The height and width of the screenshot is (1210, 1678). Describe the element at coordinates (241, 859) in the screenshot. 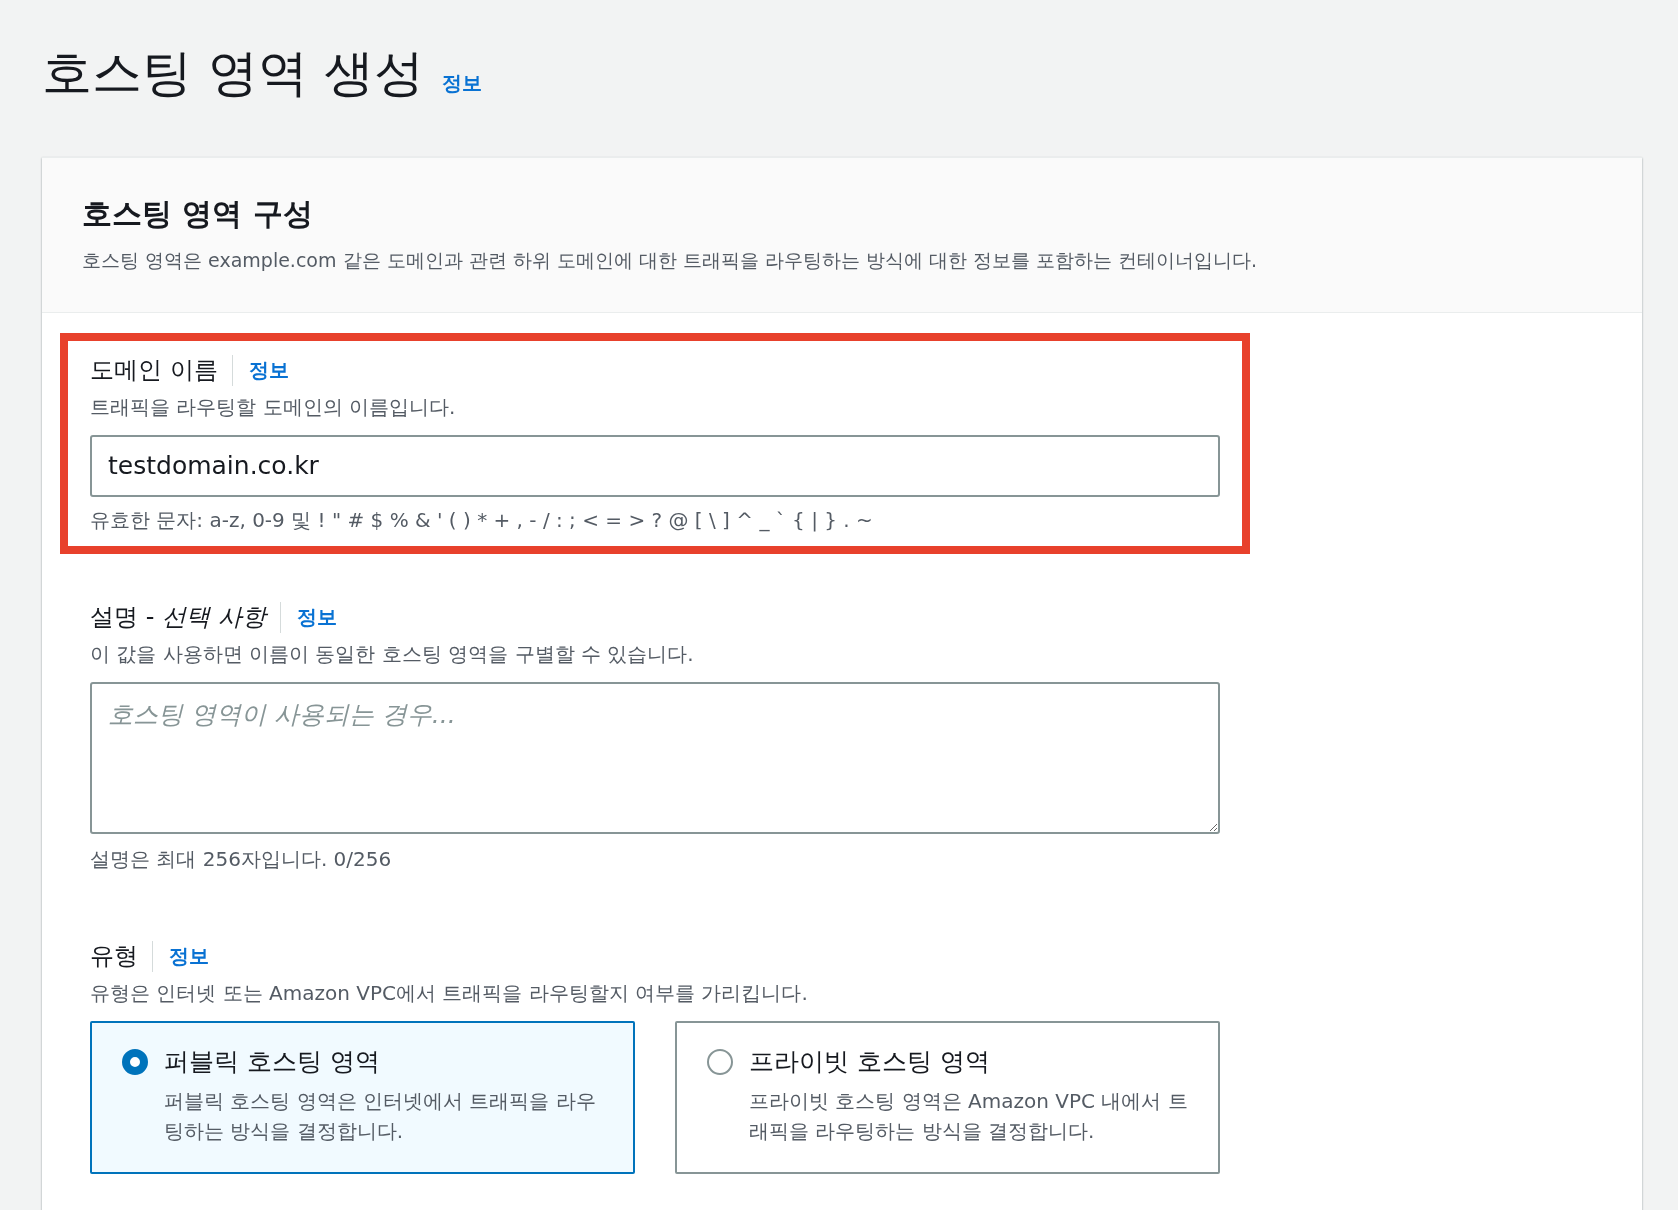

I see `constraint-text: 설명은 최대 256자입니다. 0/256` at that location.